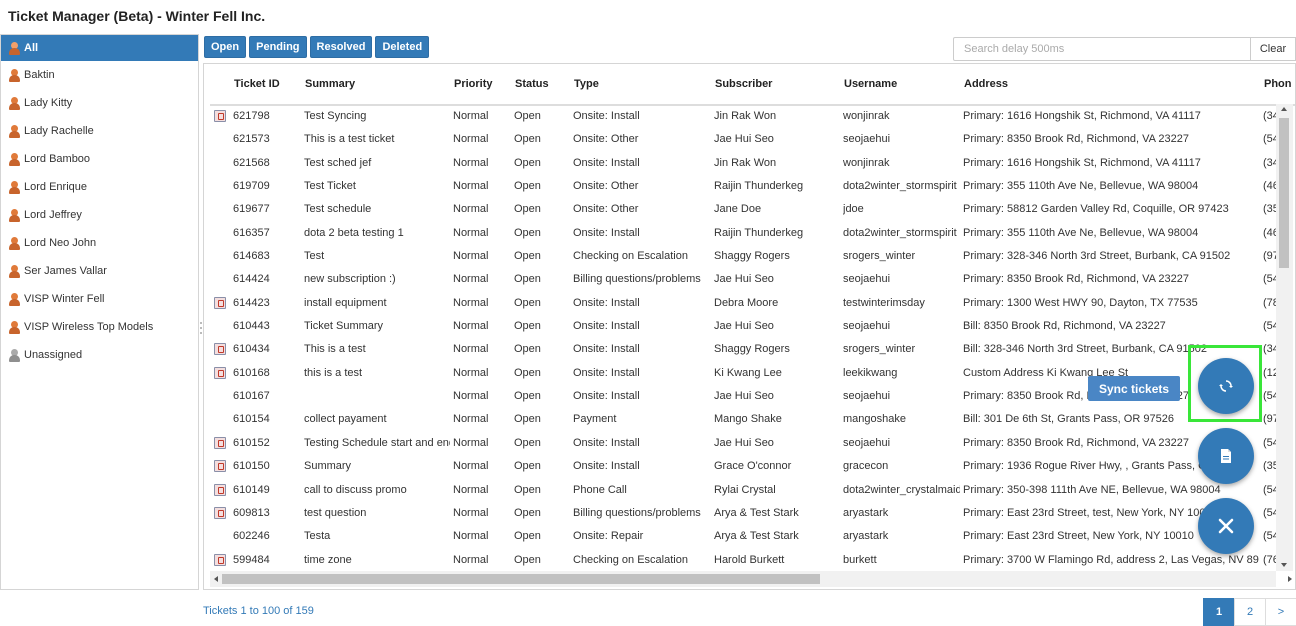 Image resolution: width=1296 pixels, height=626 pixels. I want to click on page-button-2: 2, so click(1250, 612).